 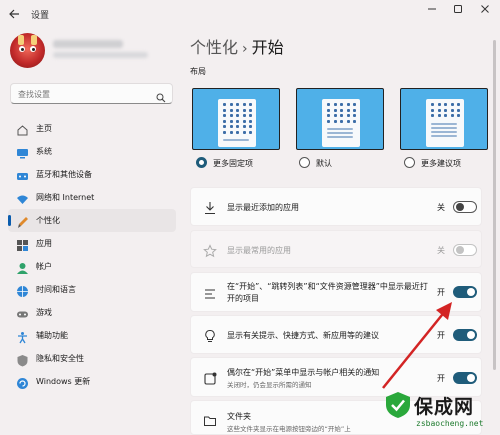 I want to click on breadcrumb-parent: 个性化, so click(x=214, y=47).